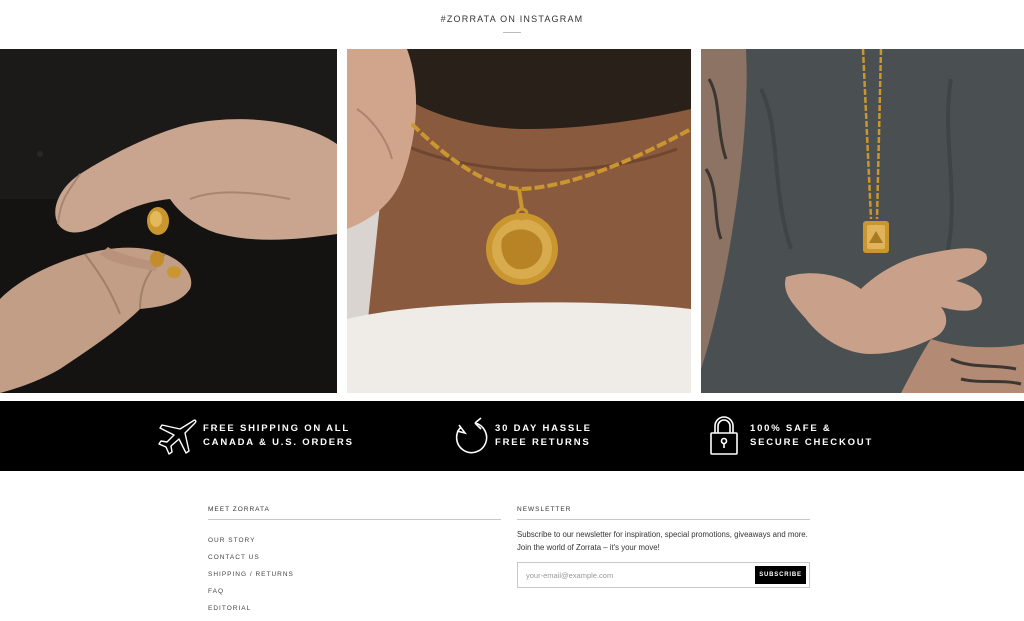 This screenshot has height=621, width=1024. Describe the element at coordinates (229, 608) in the screenshot. I see `link-editorial: EDITORIAL` at that location.